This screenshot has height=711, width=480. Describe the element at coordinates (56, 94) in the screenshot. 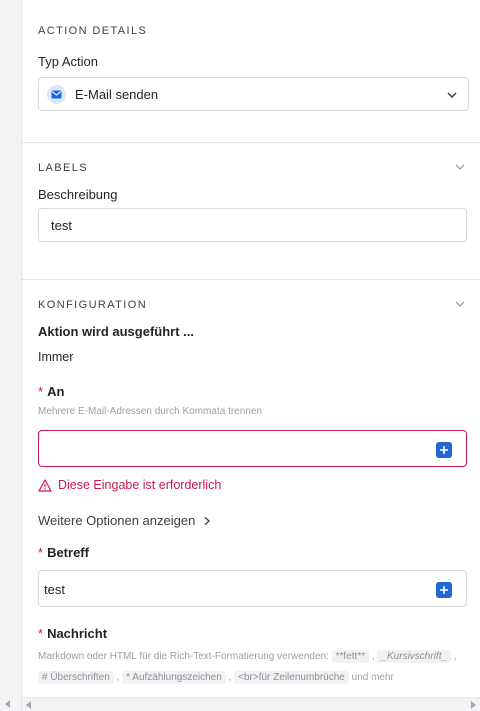

I see `mail-icon` at that location.